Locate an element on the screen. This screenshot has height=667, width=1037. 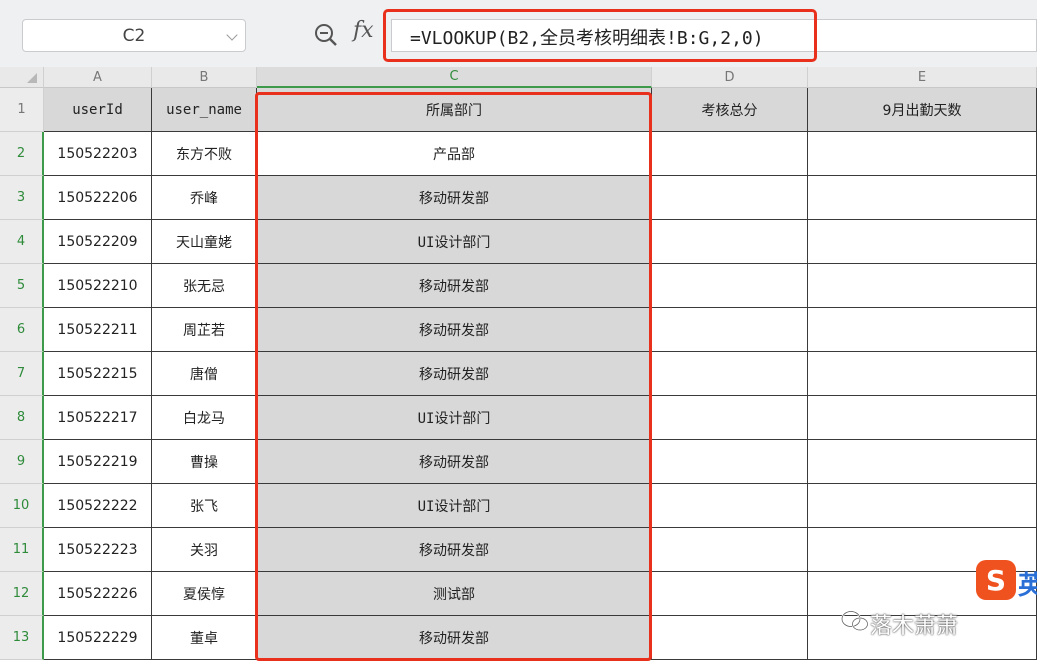
row-header-1: 1 is located at coordinates (22, 110).